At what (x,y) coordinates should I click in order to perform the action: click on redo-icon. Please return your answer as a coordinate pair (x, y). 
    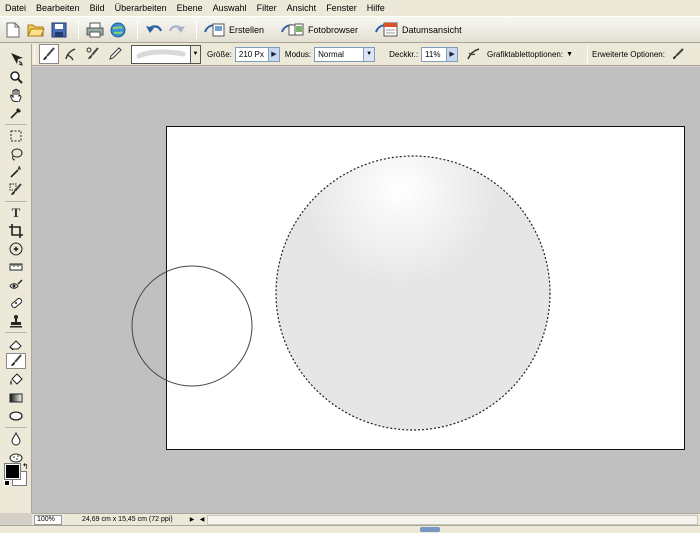
    Looking at the image, I should click on (177, 30).